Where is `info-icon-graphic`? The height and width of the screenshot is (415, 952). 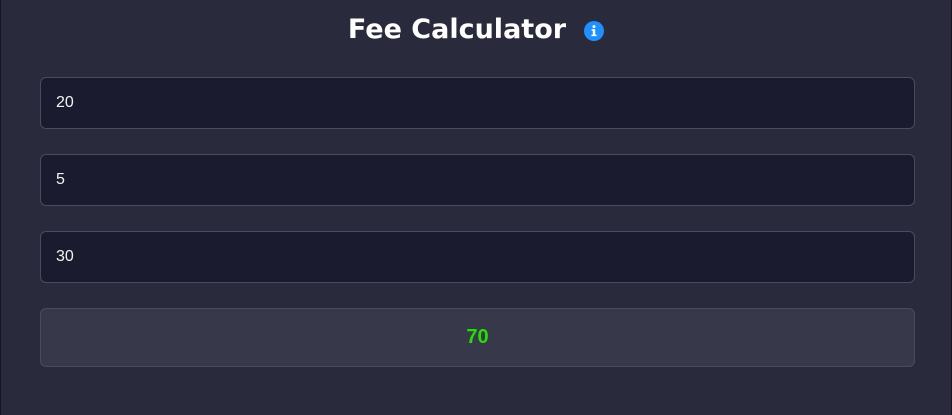
info-icon-graphic is located at coordinates (594, 31).